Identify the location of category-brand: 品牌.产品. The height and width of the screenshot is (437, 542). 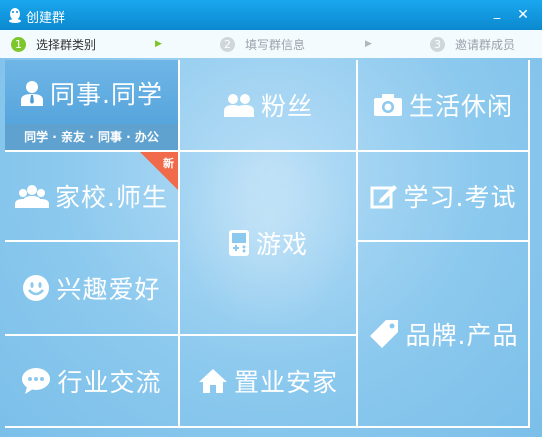
(444, 335).